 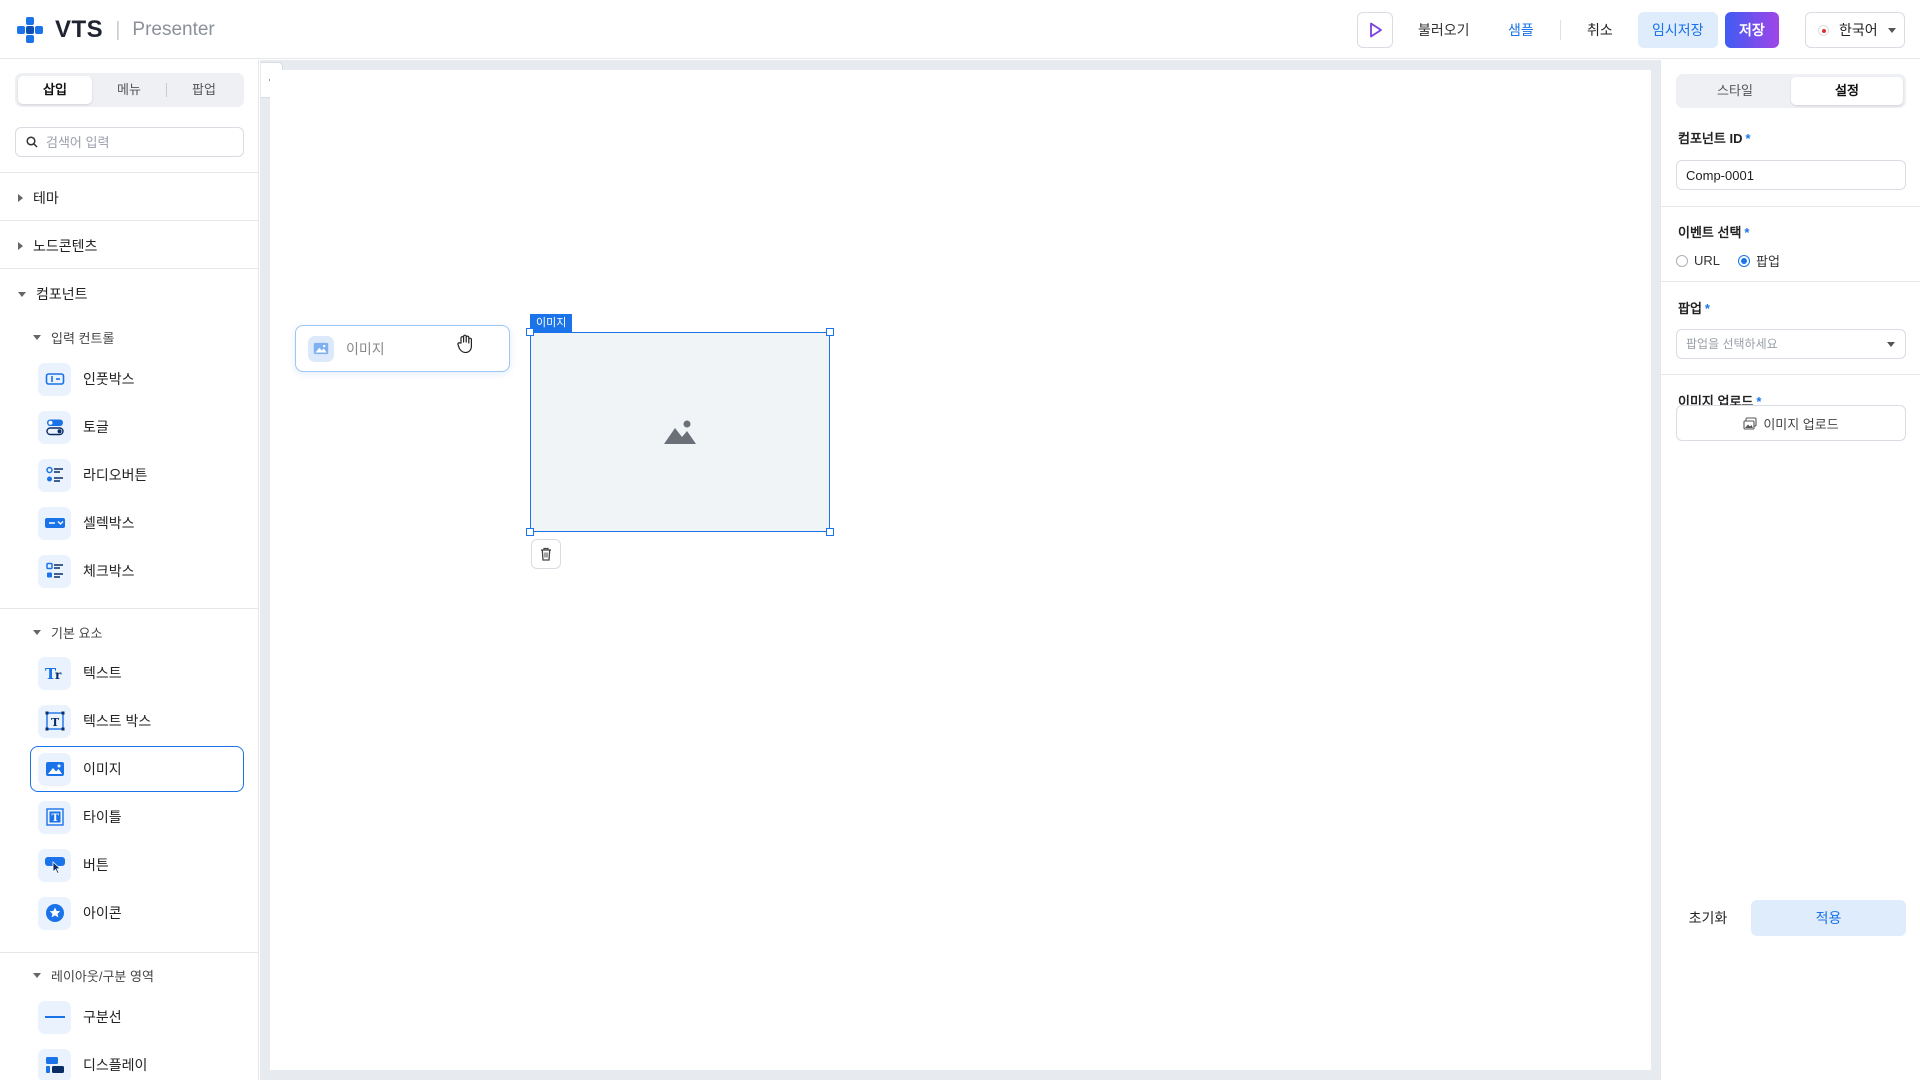 I want to click on cancel-button: 취소, so click(x=1600, y=30).